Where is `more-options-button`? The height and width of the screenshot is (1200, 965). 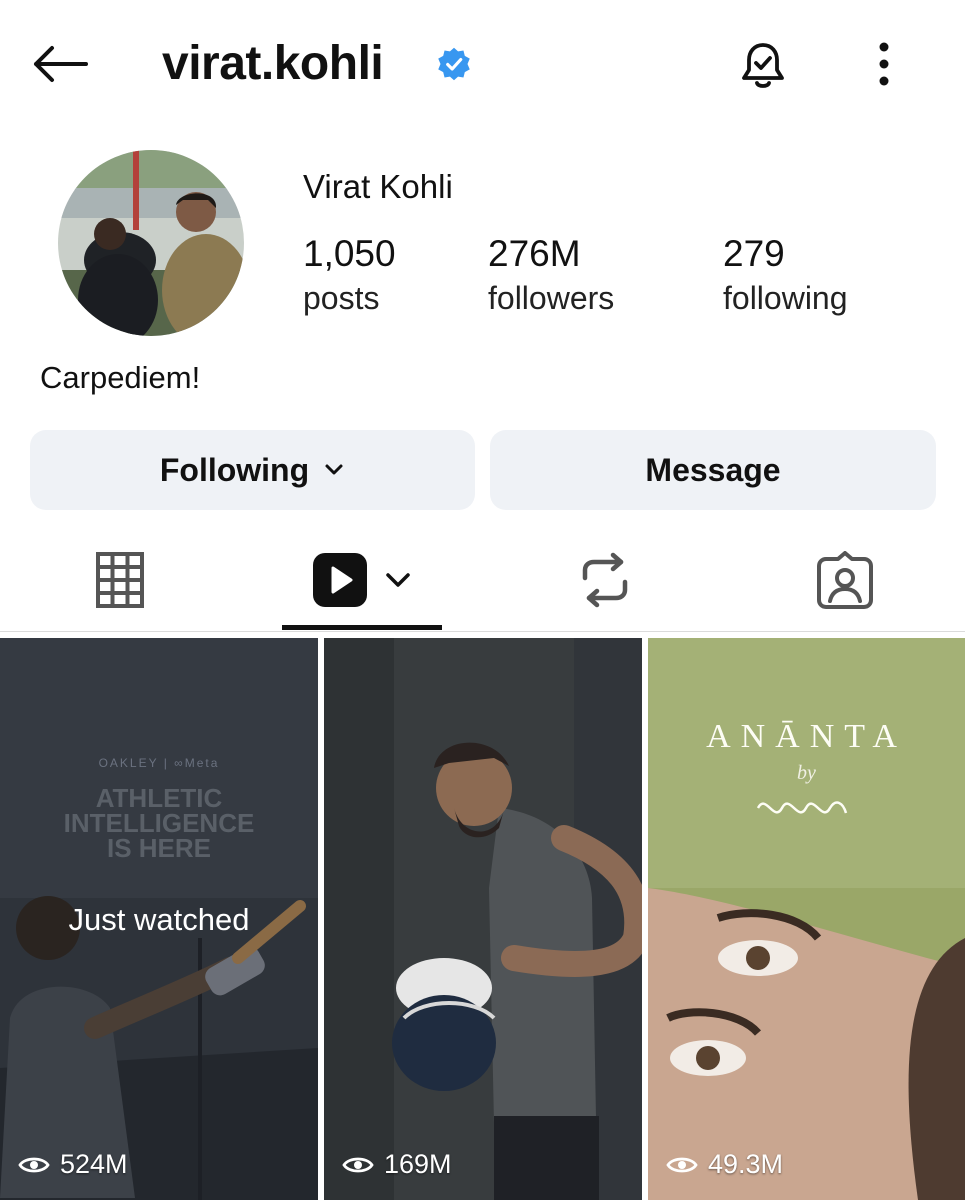 more-options-button is located at coordinates (884, 64).